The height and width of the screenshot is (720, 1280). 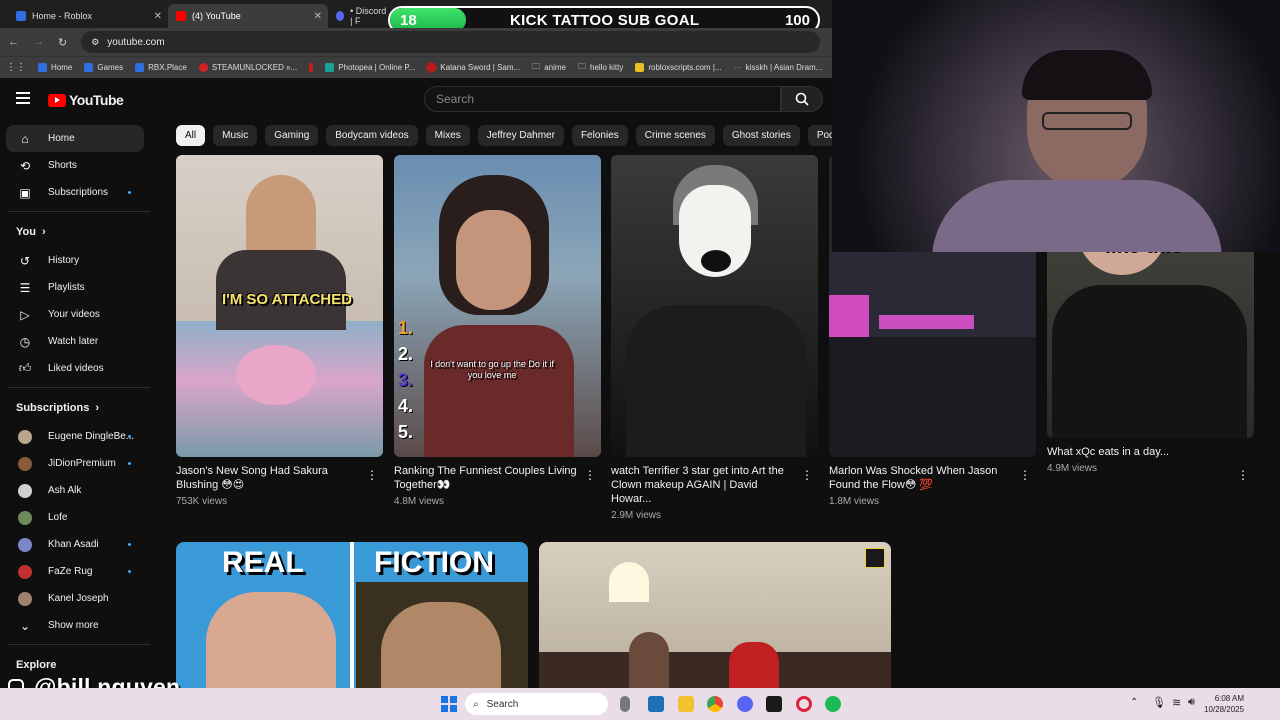 What do you see at coordinates (600, 68) in the screenshot?
I see `bookmark-hello-kitty: 🗀 hello kitty` at bounding box center [600, 68].